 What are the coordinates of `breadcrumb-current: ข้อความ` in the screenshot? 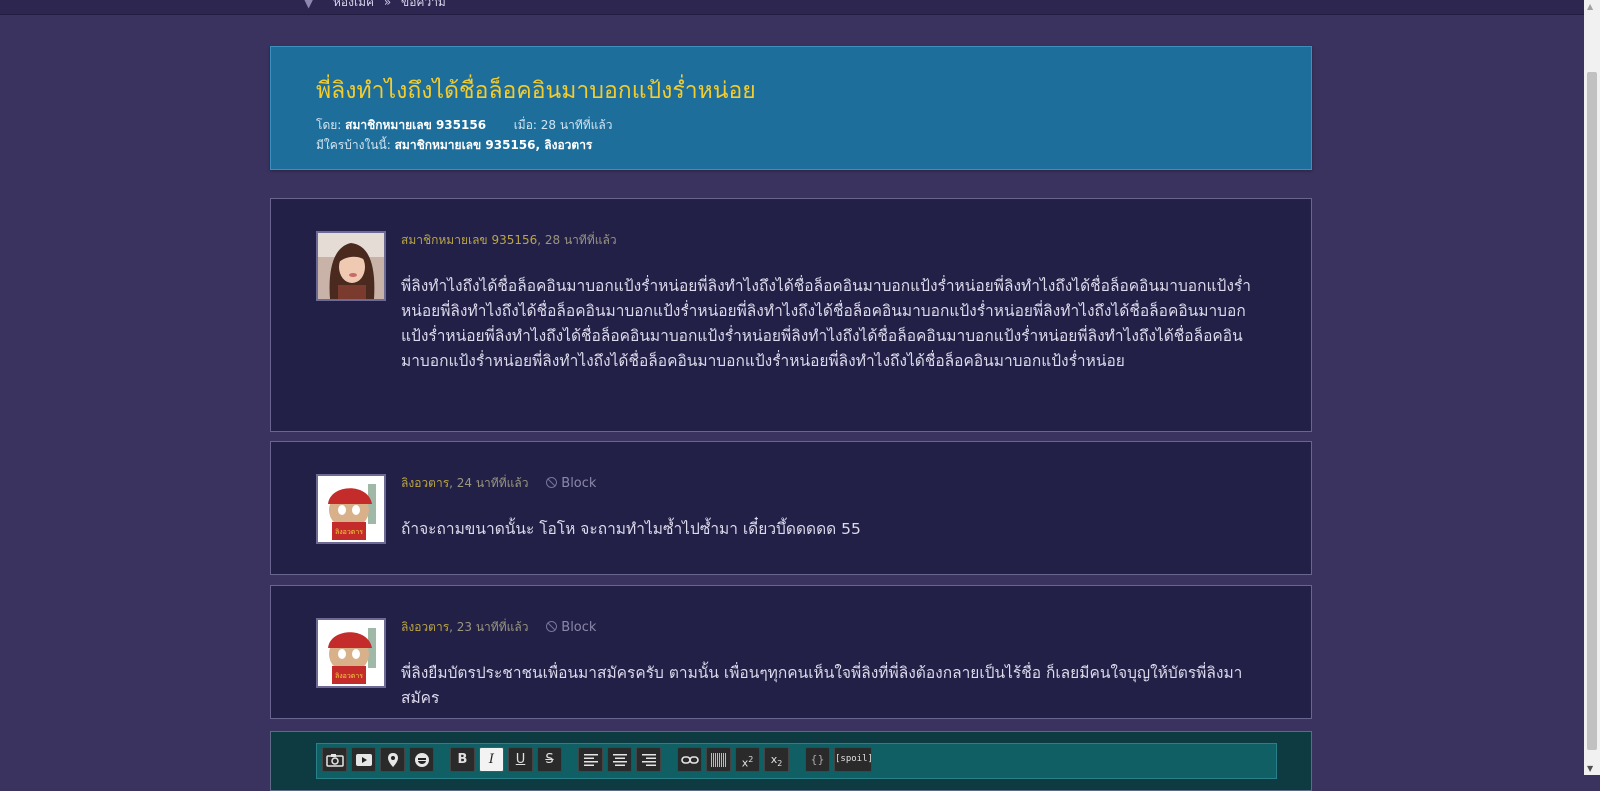 It's located at (423, 4).